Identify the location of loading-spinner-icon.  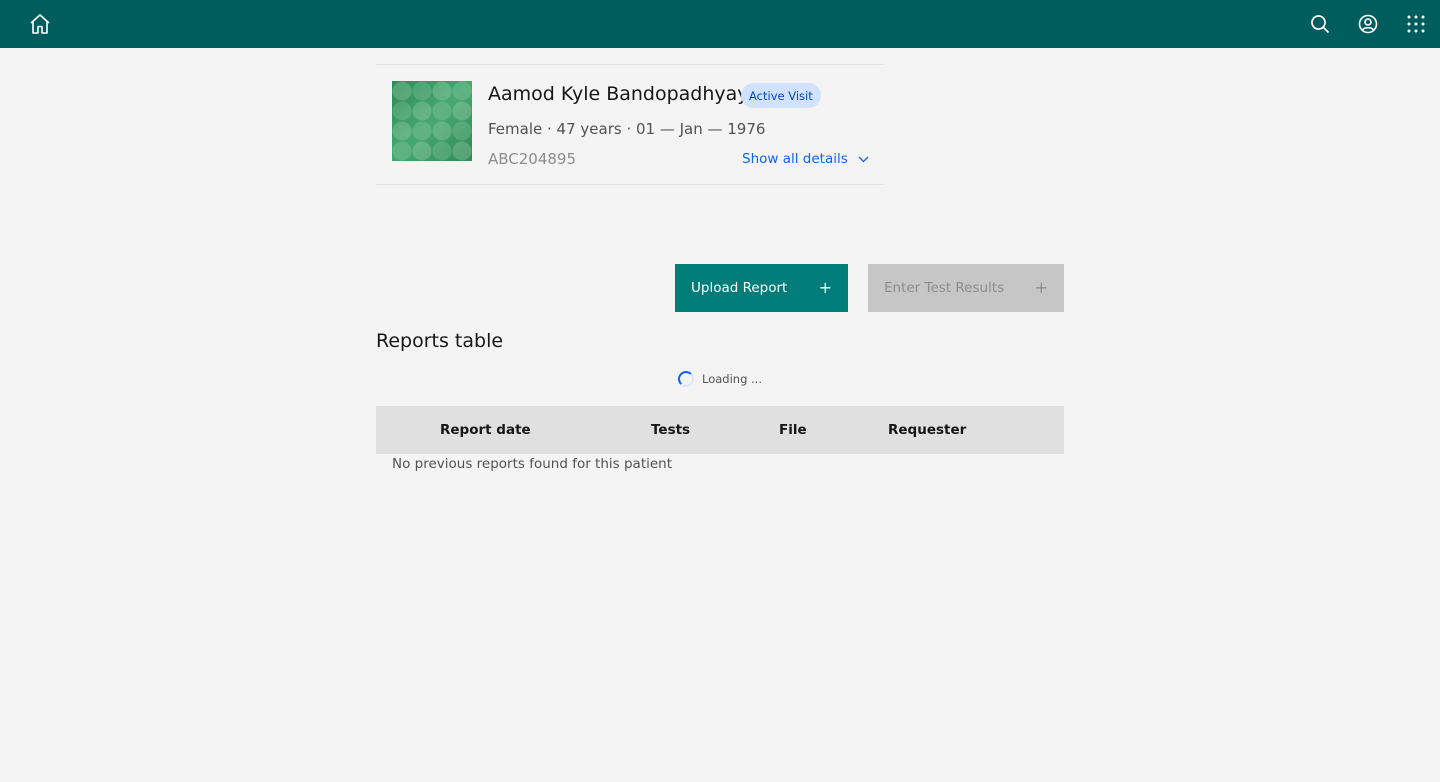
(686, 379).